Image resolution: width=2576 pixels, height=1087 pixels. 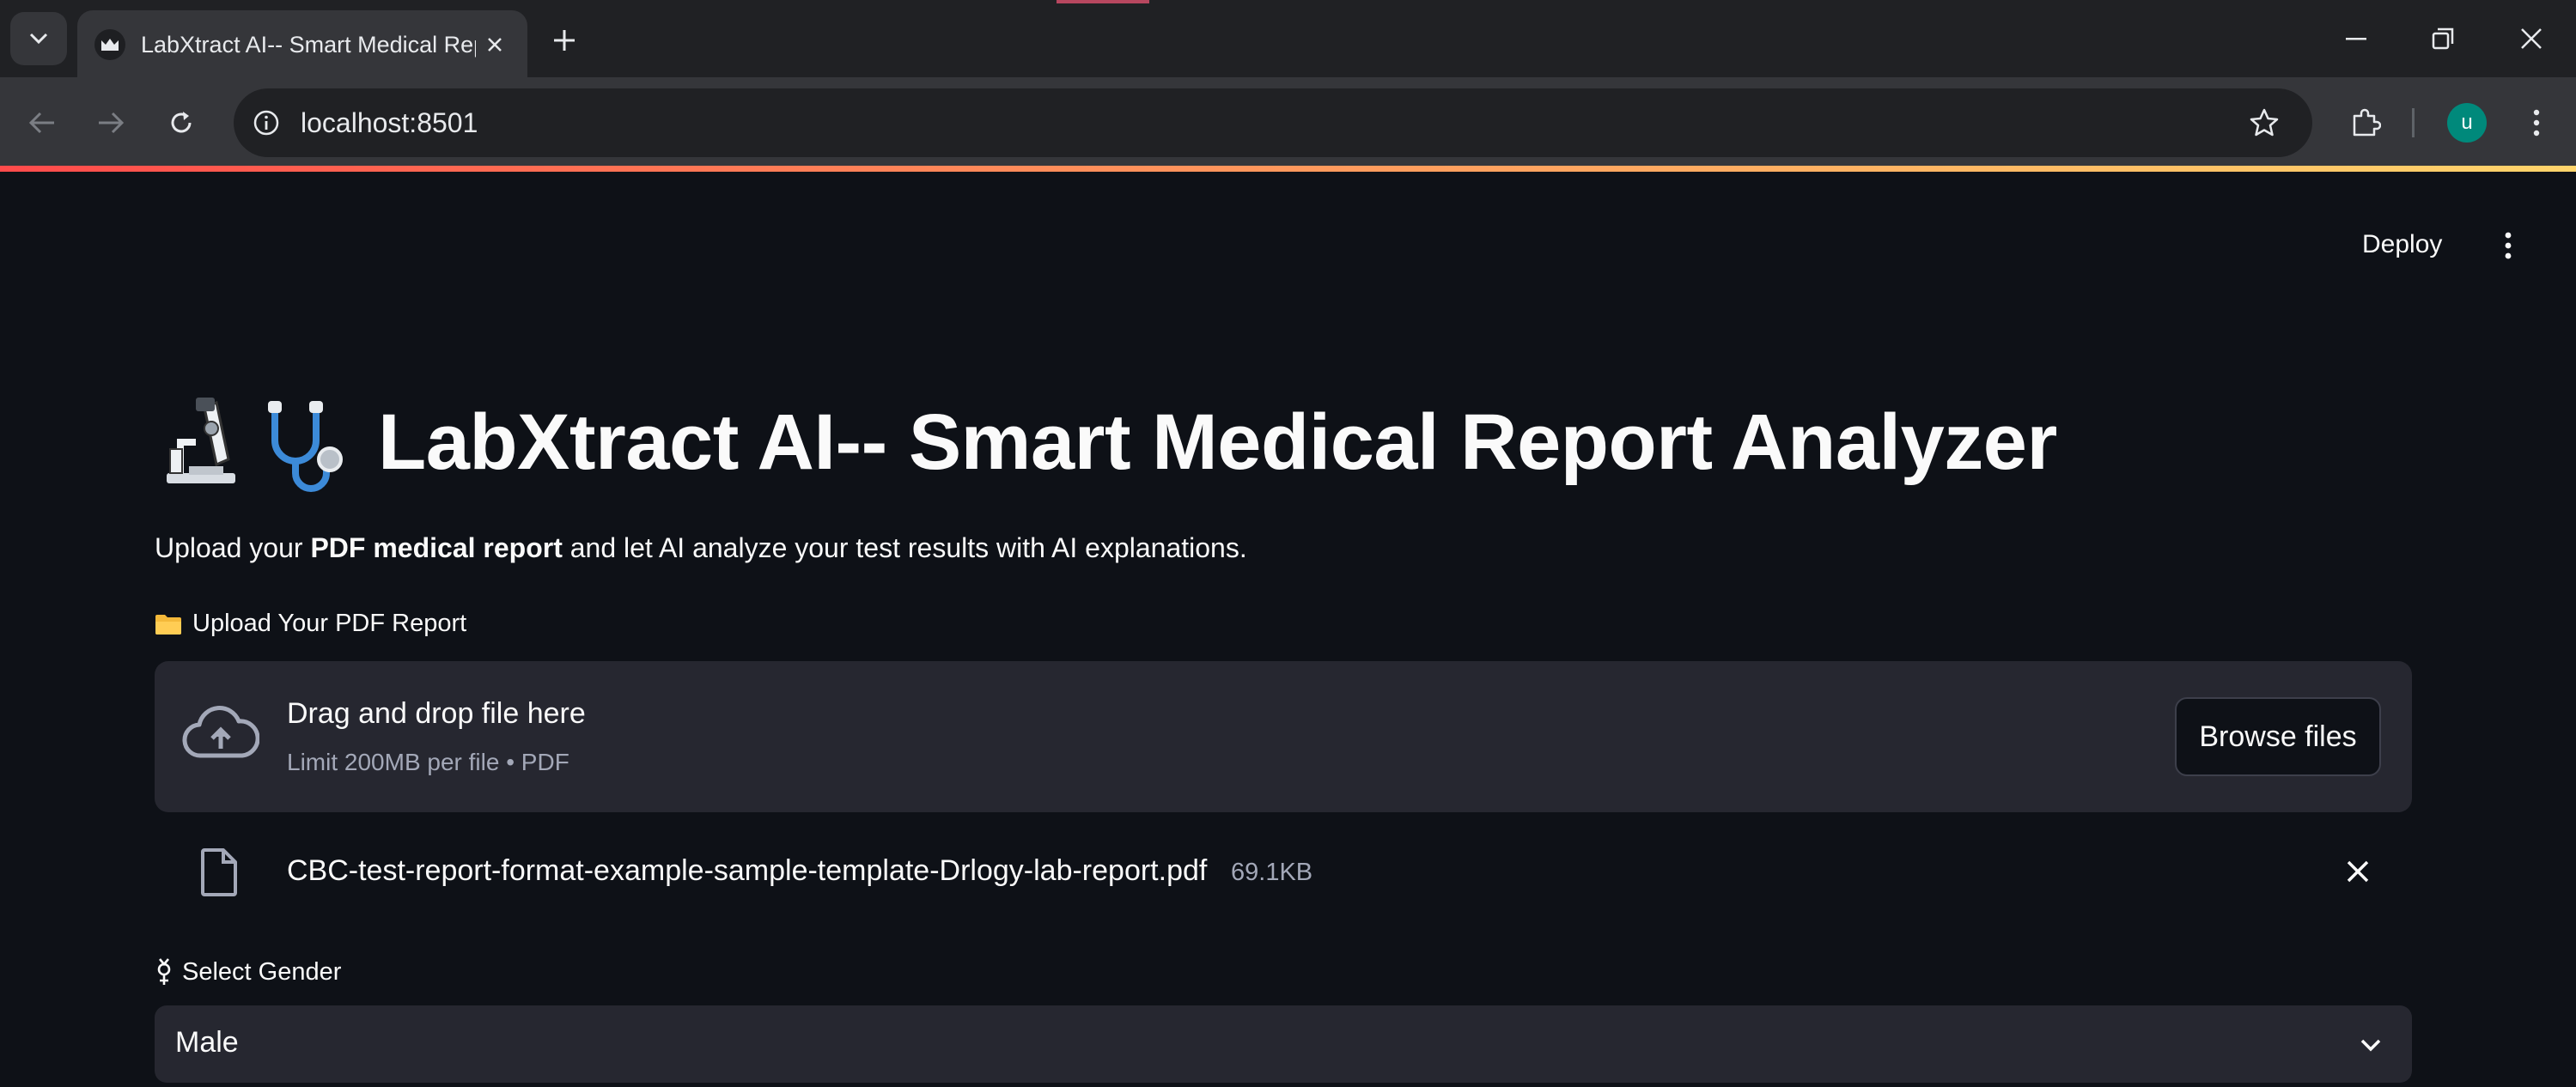 I want to click on url-text: localhost:8501, so click(x=389, y=122).